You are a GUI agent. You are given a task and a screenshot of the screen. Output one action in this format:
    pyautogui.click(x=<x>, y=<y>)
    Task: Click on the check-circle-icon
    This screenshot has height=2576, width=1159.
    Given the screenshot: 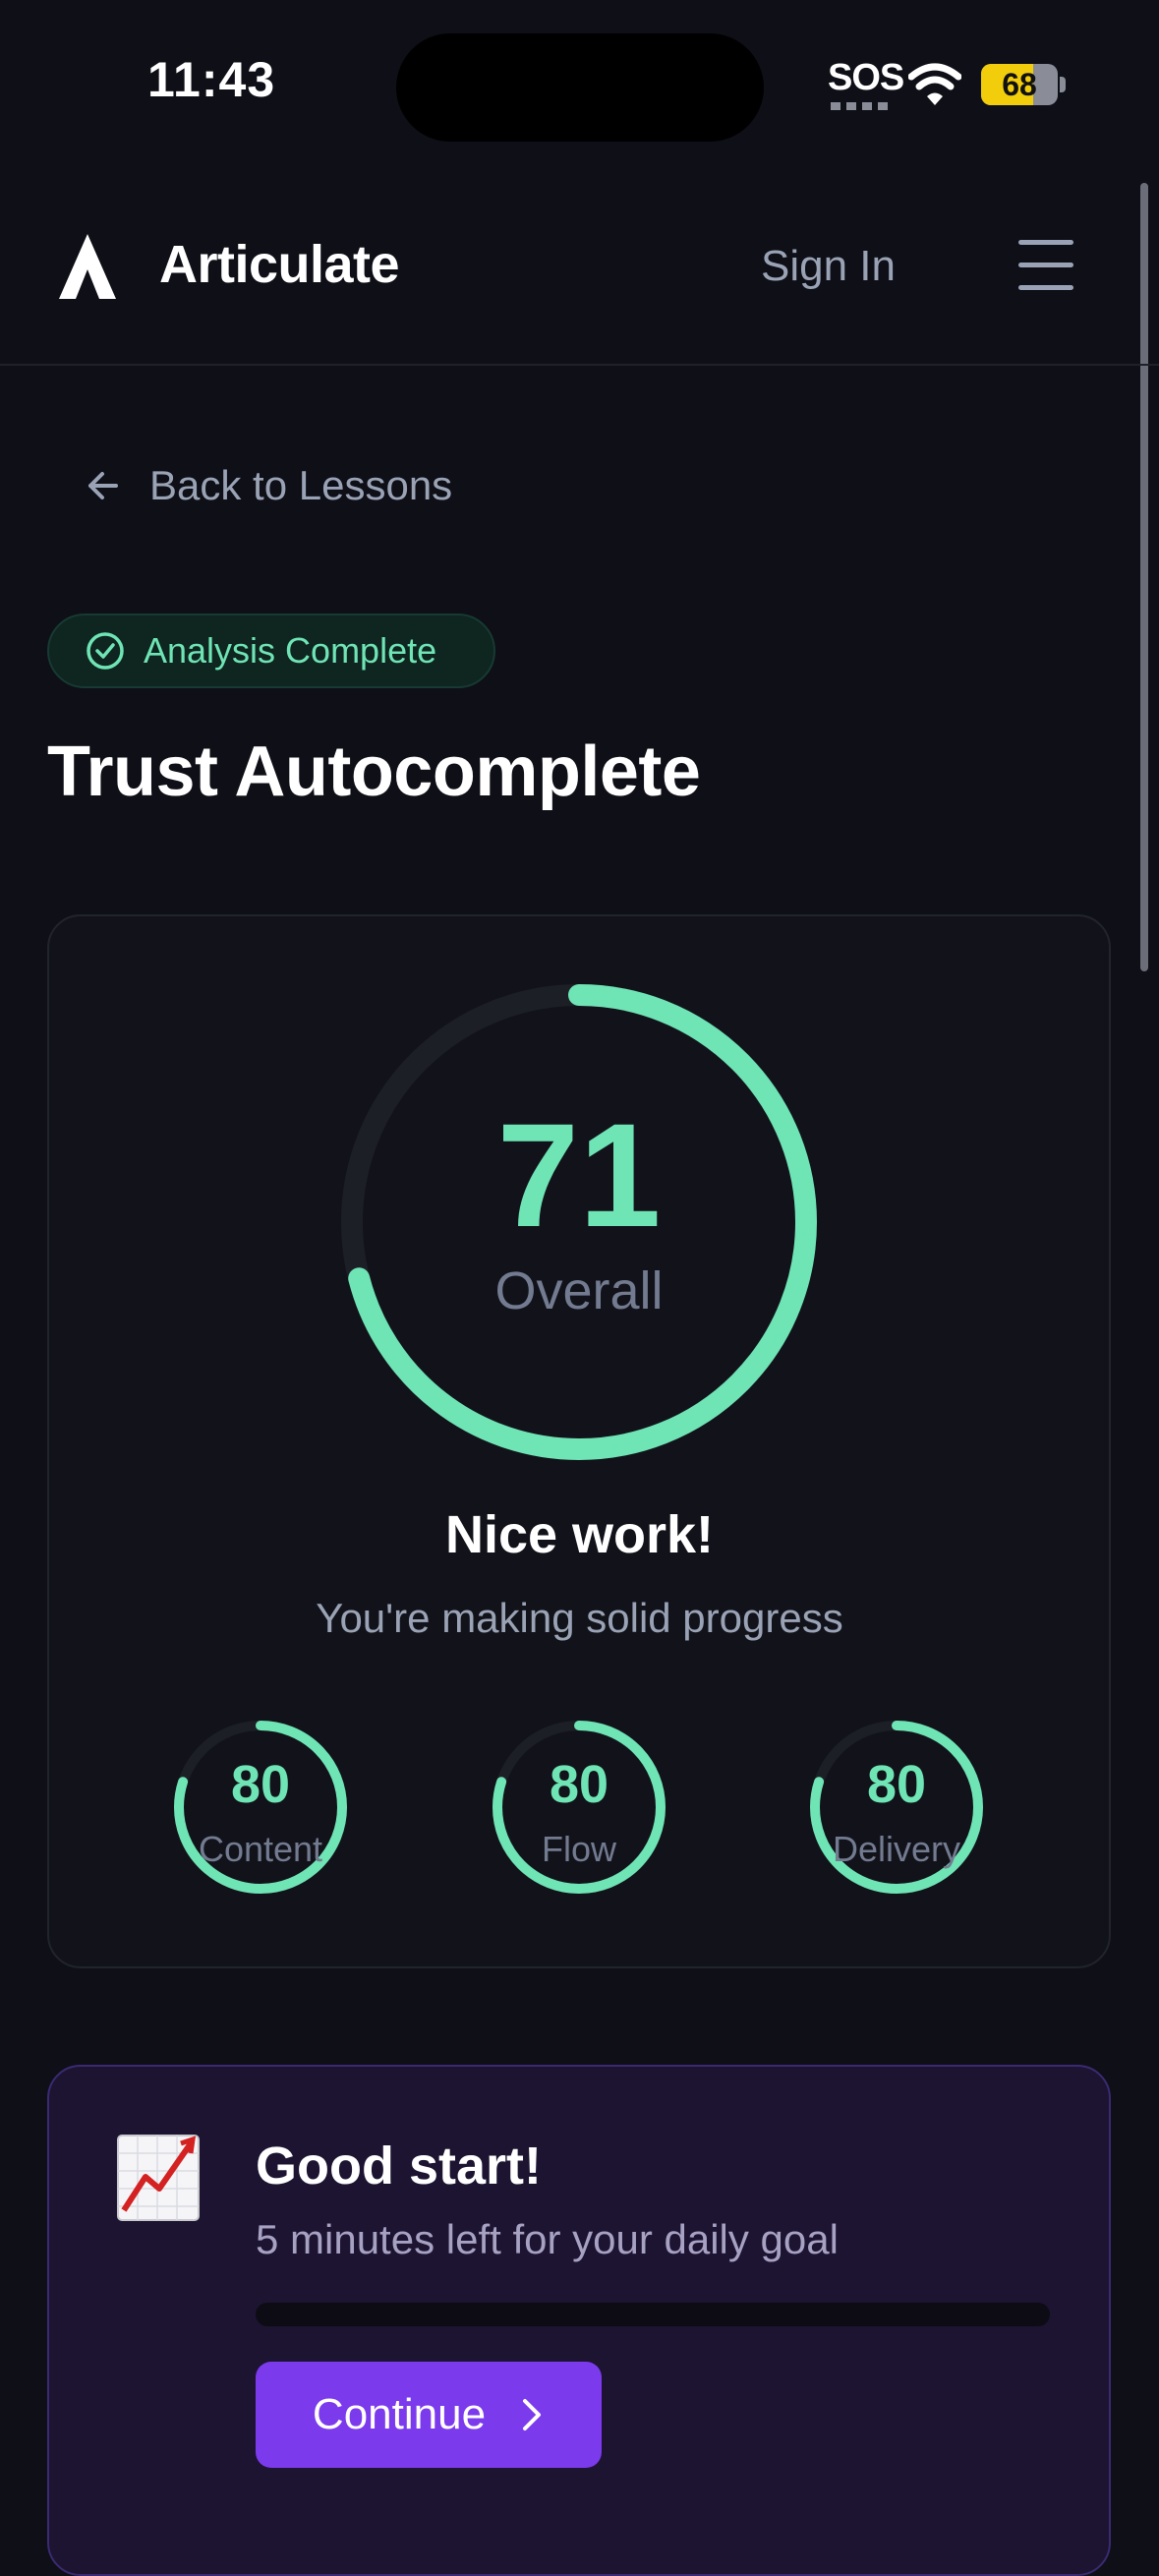 What is the action you would take?
    pyautogui.click(x=105, y=651)
    